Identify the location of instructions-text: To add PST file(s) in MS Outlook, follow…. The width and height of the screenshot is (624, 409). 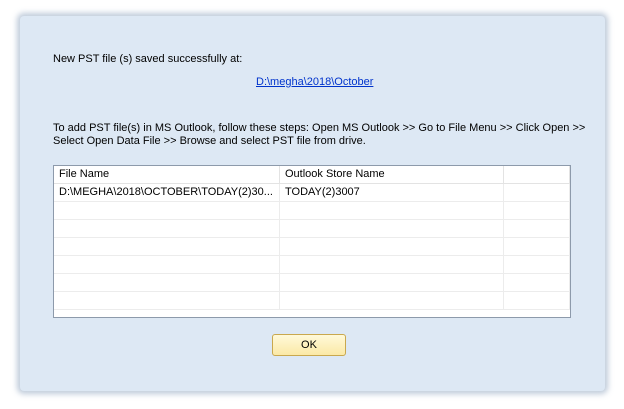
(319, 135).